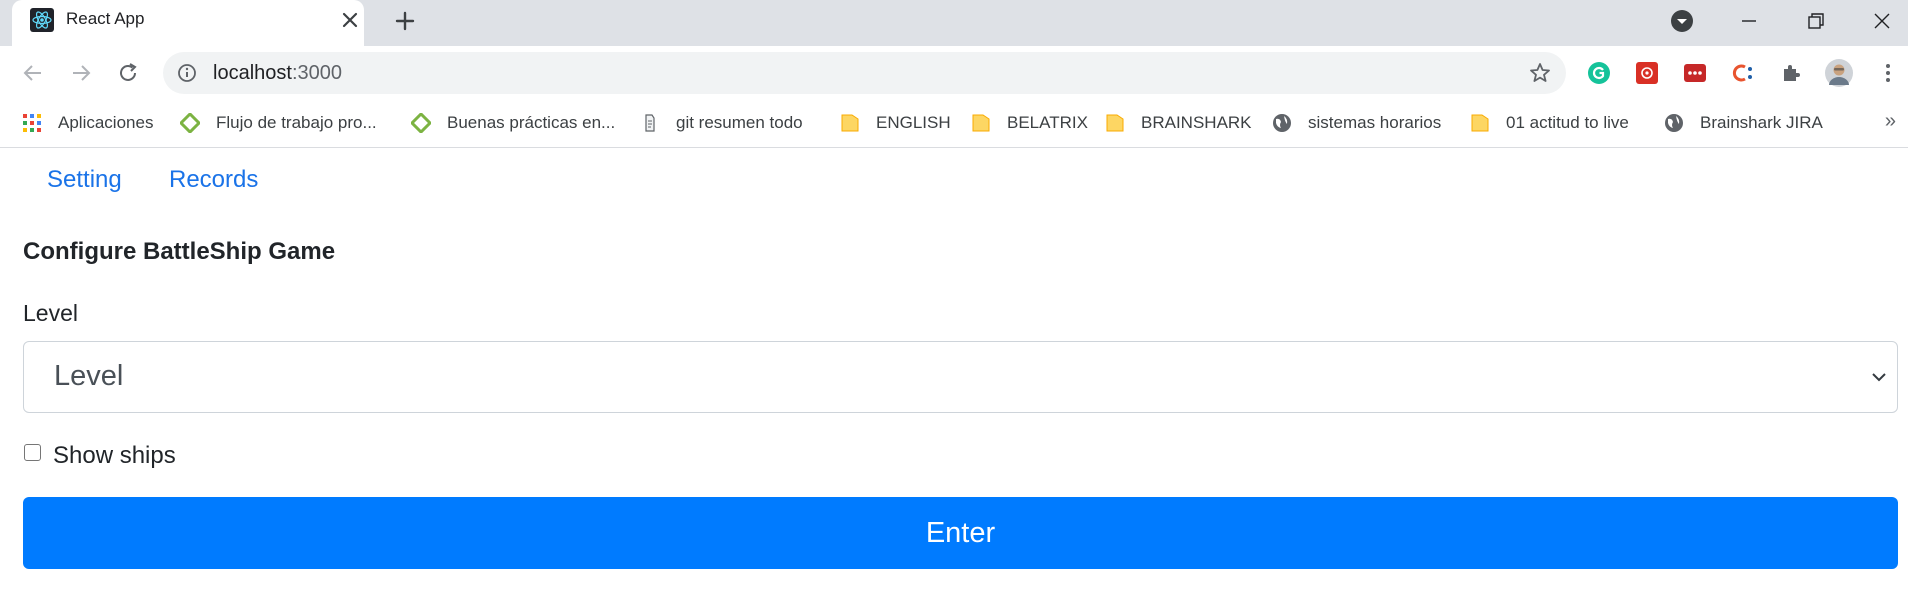 Image resolution: width=1908 pixels, height=607 pixels. I want to click on extension-button, so click(1647, 73).